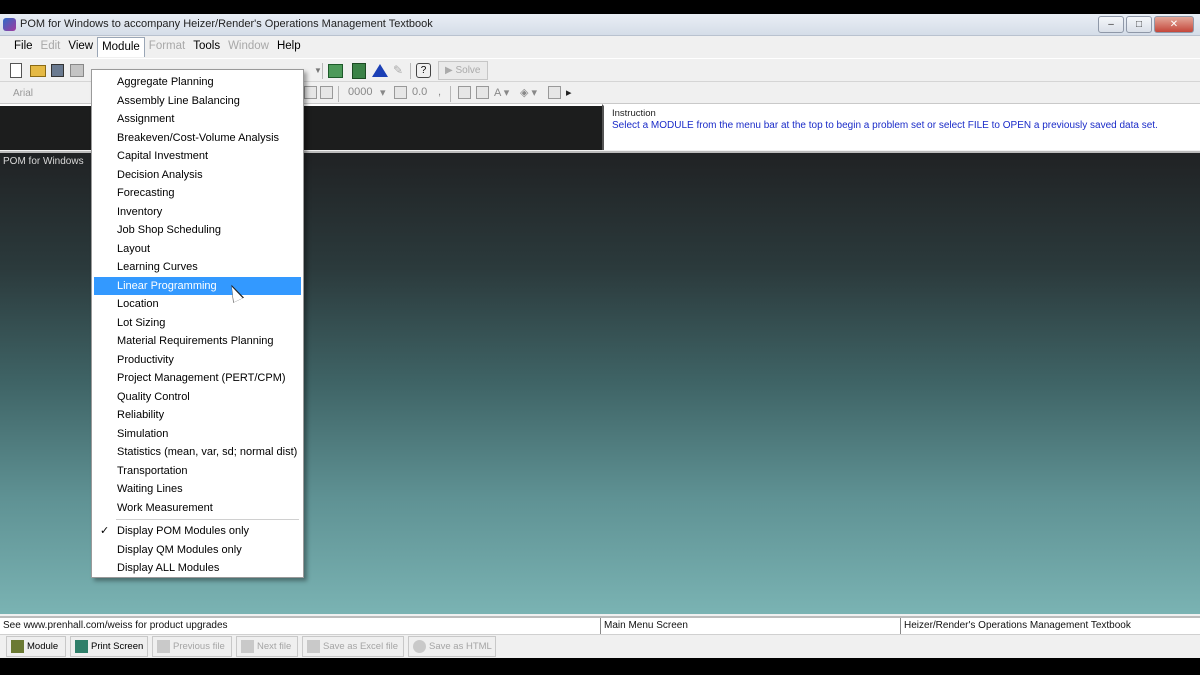 The width and height of the screenshot is (1200, 675). Describe the element at coordinates (16, 70) in the screenshot. I see `new-file-icon` at that location.